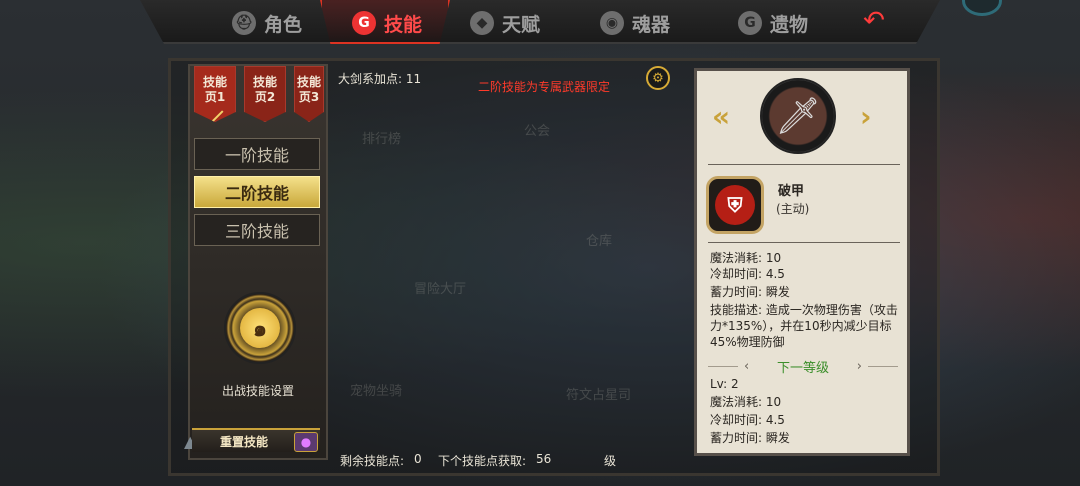 The width and height of the screenshot is (1080, 486). What do you see at coordinates (387, 23) in the screenshot?
I see `tab-skills: G 技能` at bounding box center [387, 23].